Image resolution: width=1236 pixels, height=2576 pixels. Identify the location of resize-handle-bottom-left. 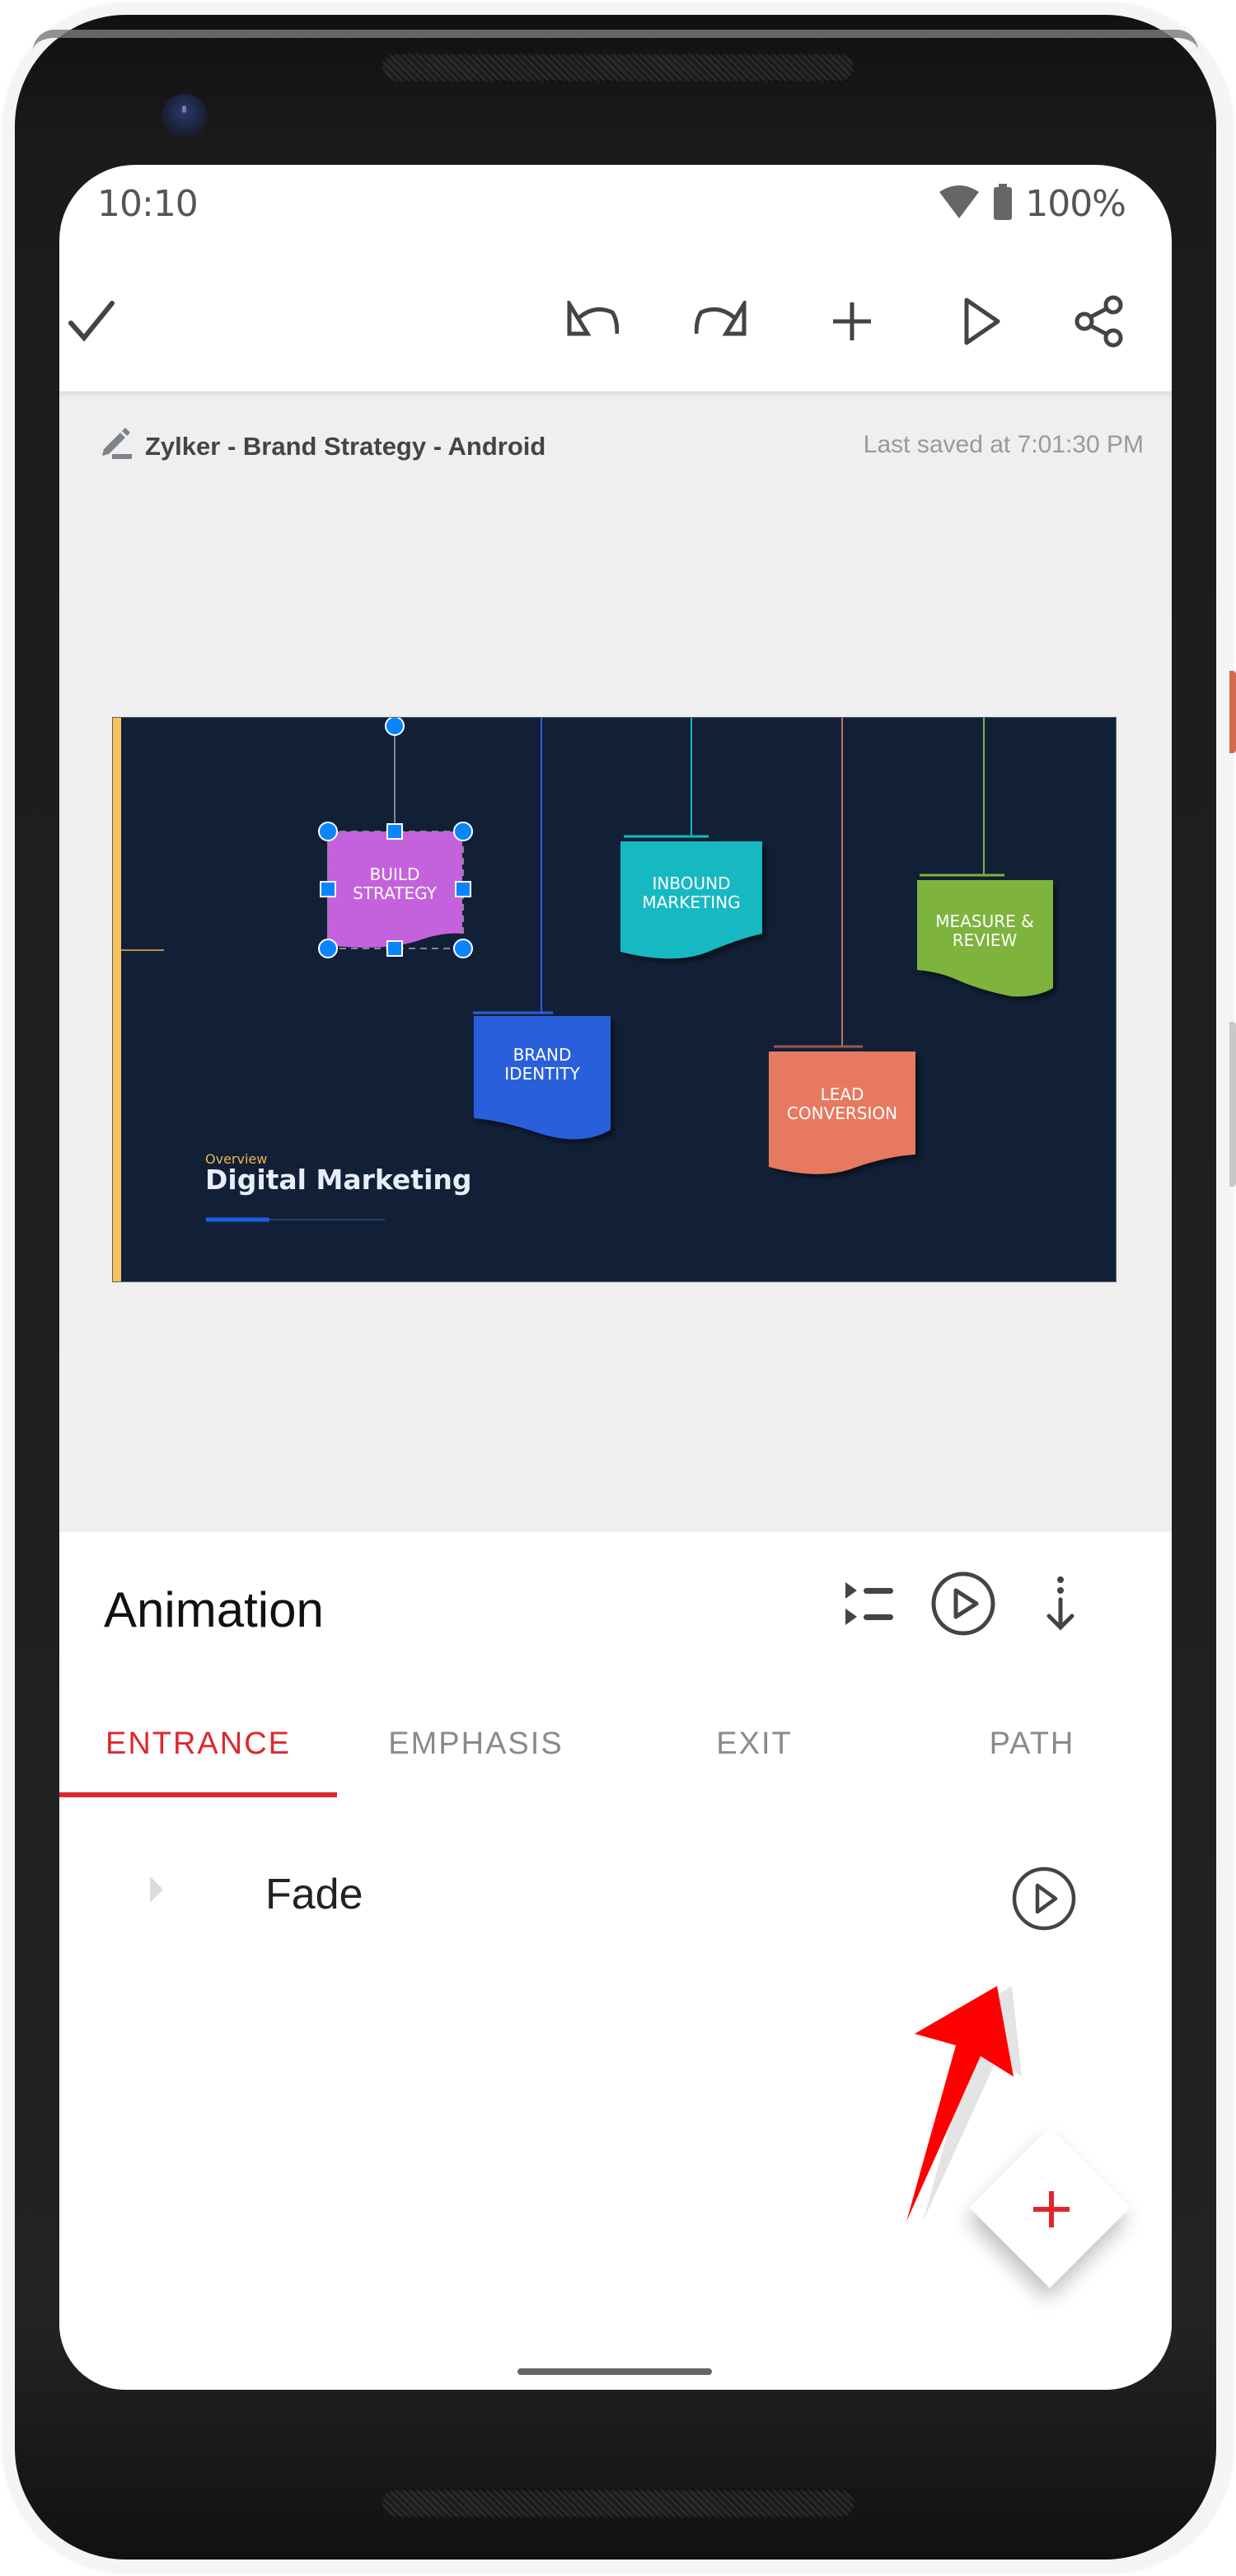
(328, 948).